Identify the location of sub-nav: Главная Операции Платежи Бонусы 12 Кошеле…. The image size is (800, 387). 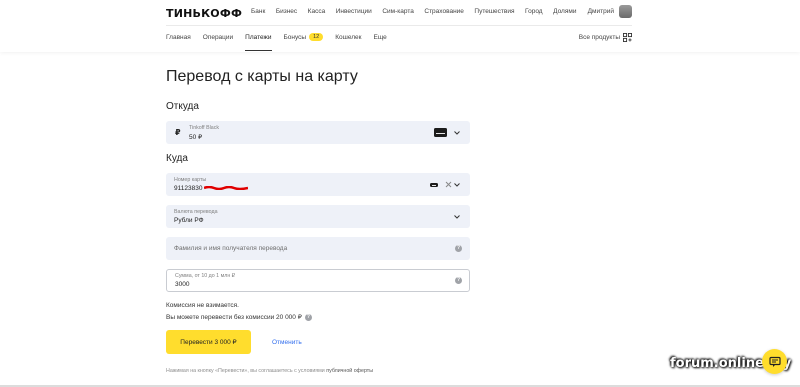
(282, 42).